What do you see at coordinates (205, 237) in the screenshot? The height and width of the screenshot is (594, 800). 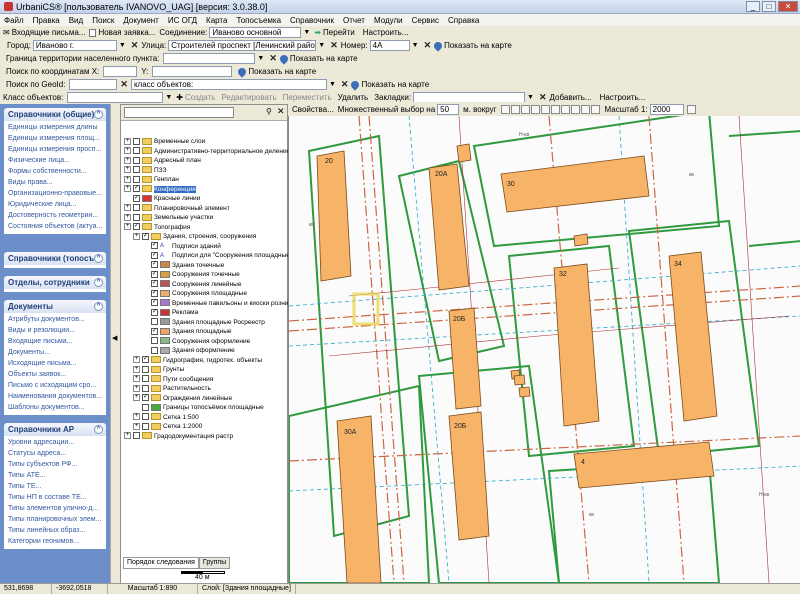 I see `layer-tree-node: + ✓ Здания, строения, сооружения` at bounding box center [205, 237].